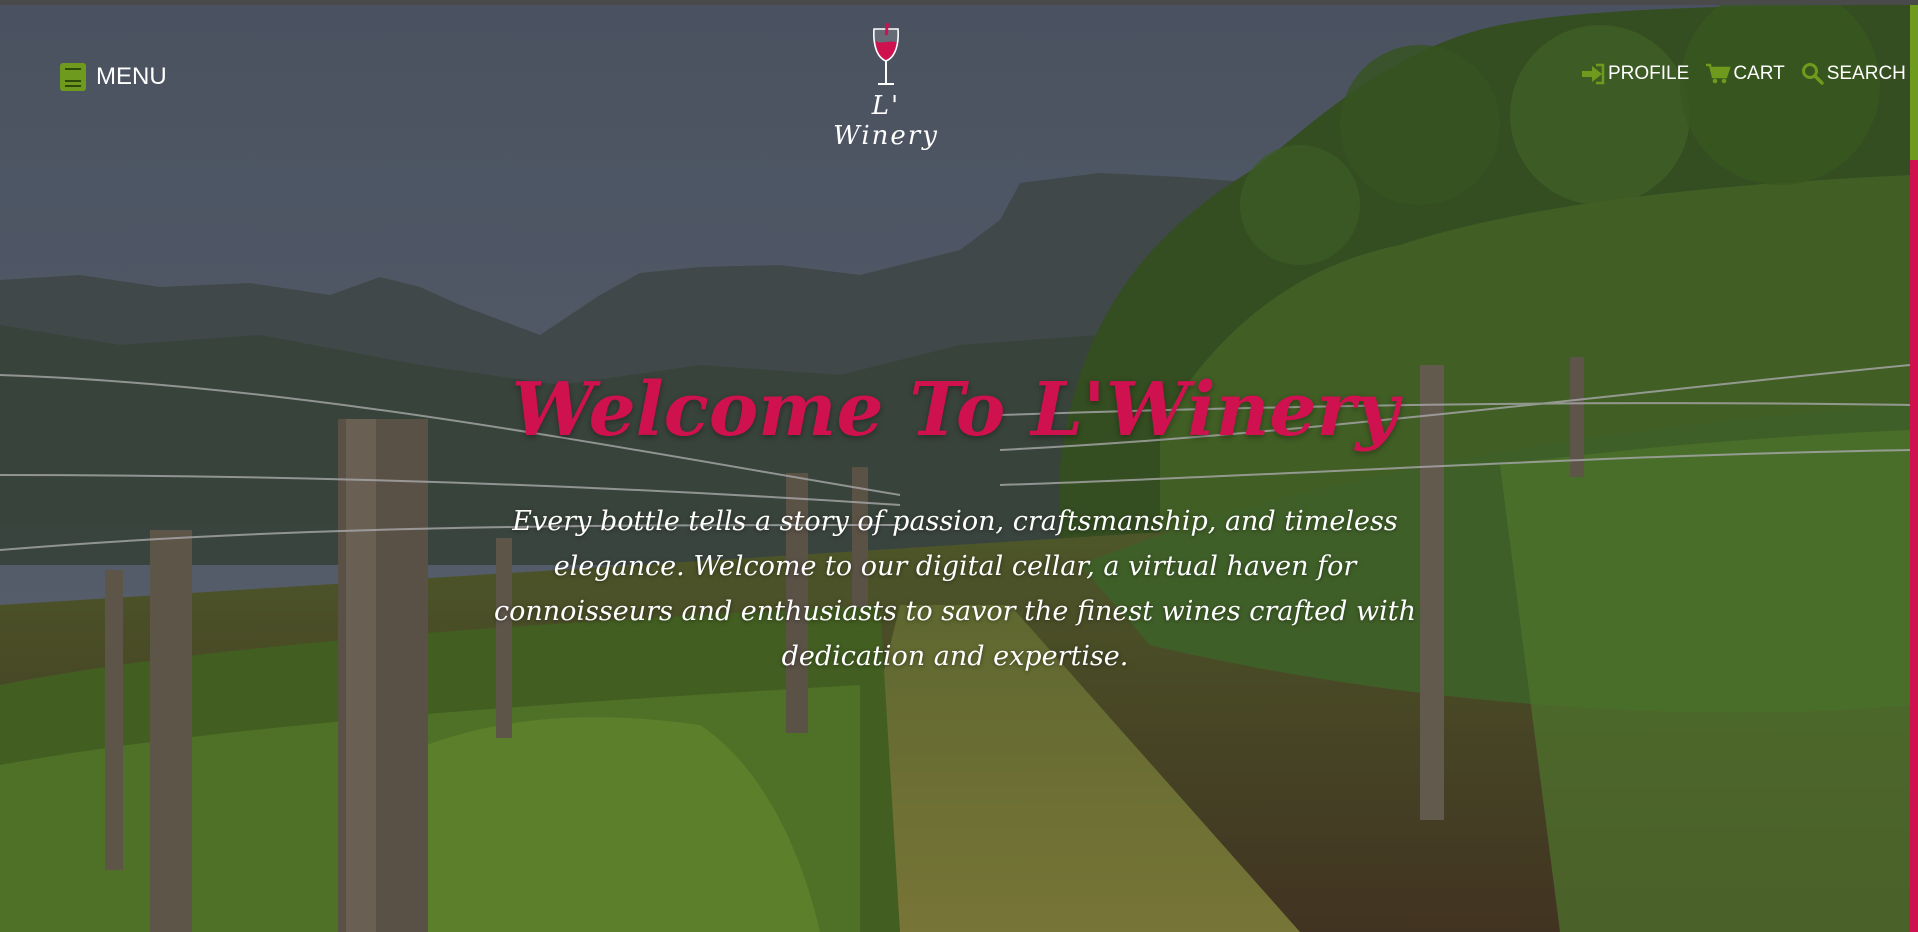 The height and width of the screenshot is (932, 1918). What do you see at coordinates (955, 410) in the screenshot?
I see `hero-title: Welcome To L'Winery` at bounding box center [955, 410].